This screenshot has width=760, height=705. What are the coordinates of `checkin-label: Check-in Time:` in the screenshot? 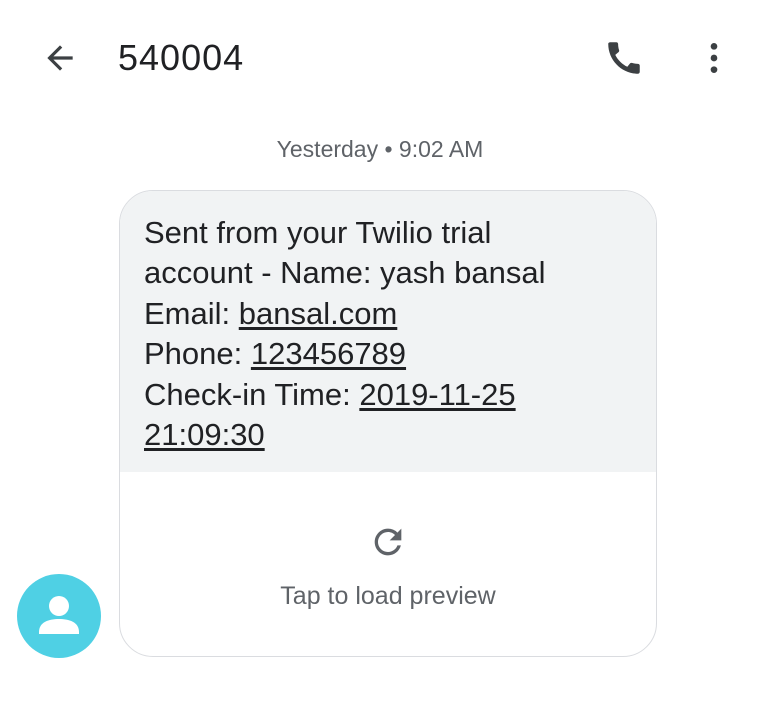 It's located at (252, 394).